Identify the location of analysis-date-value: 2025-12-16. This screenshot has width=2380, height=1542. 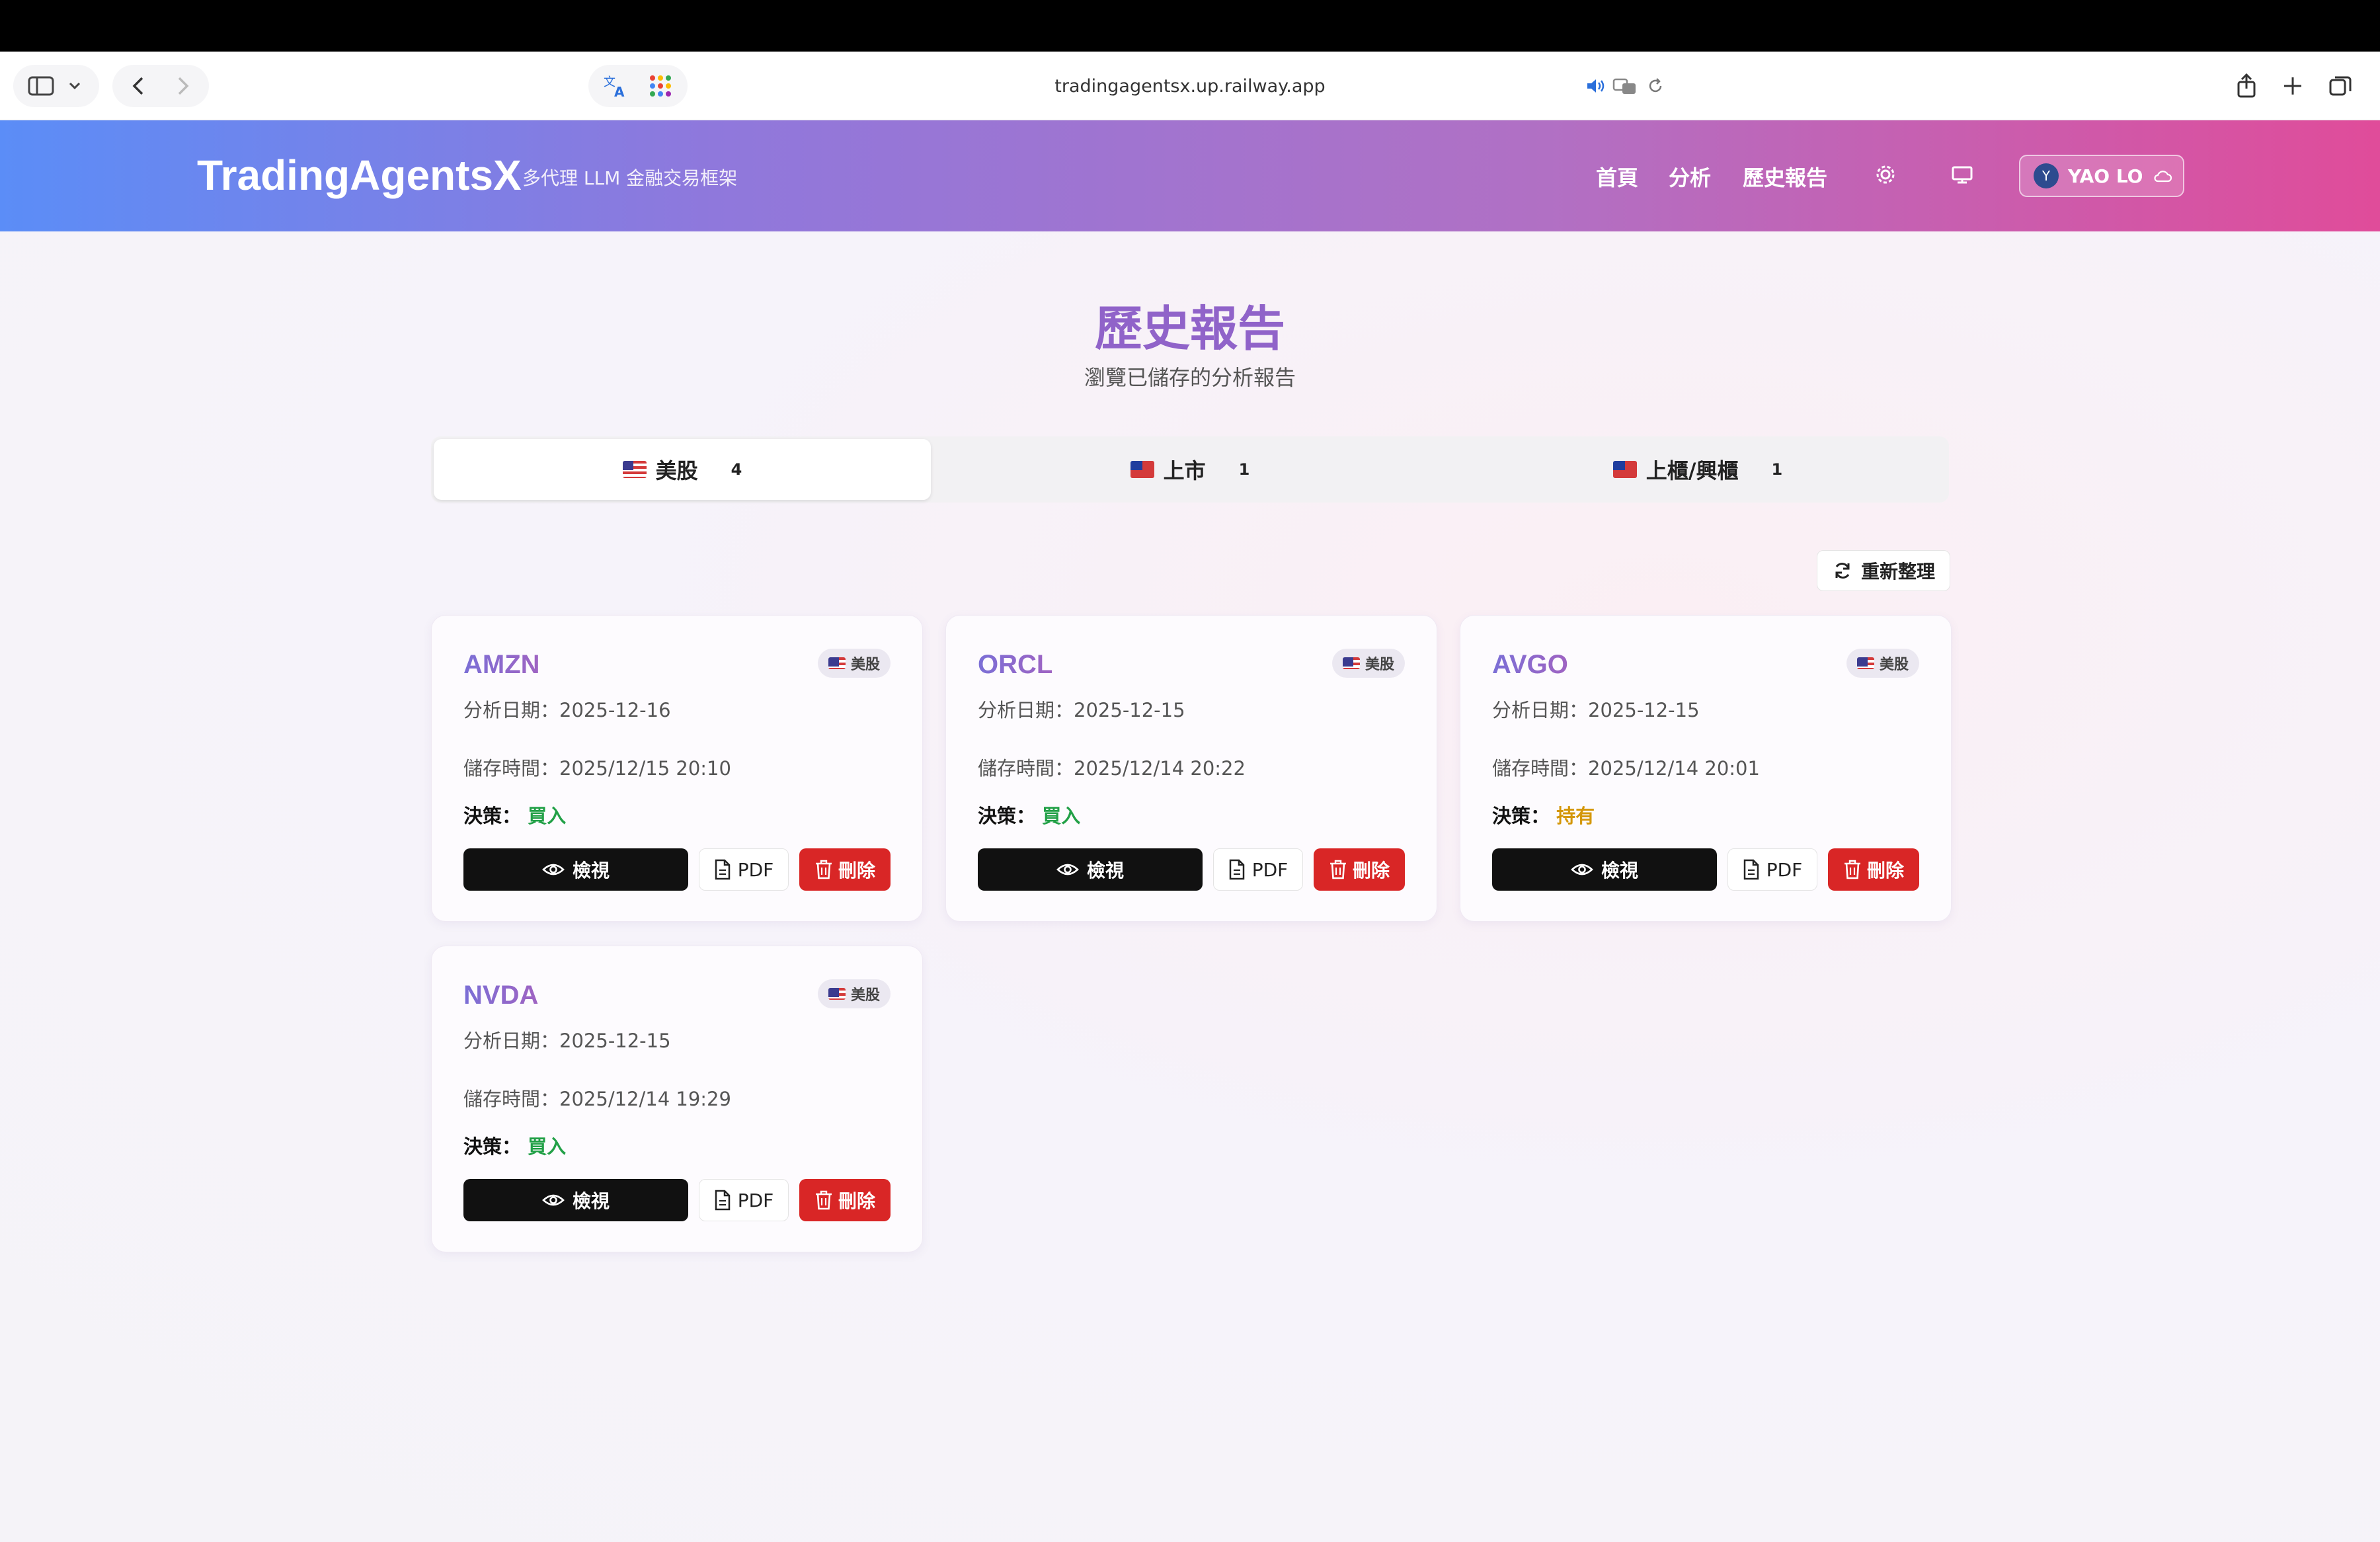
(615, 710).